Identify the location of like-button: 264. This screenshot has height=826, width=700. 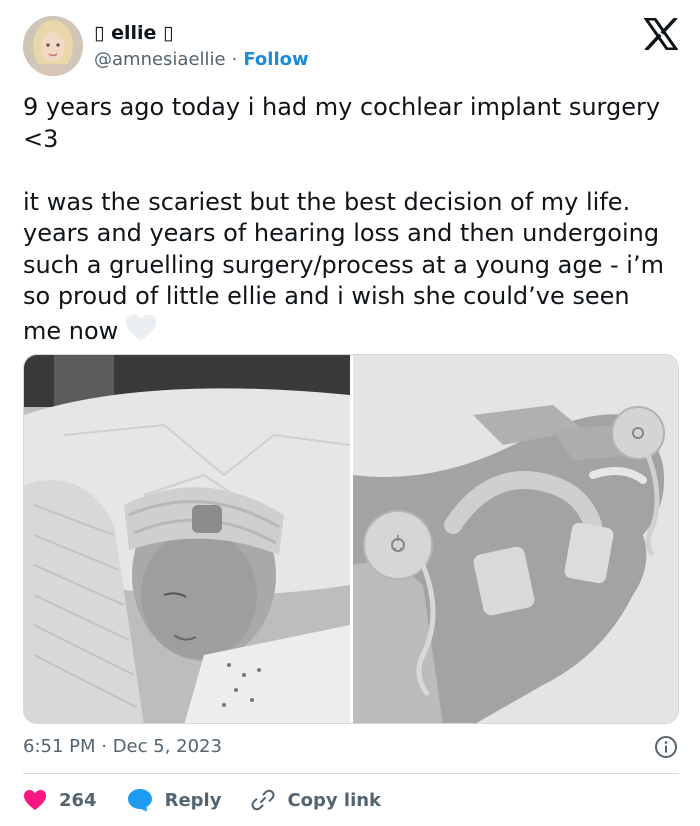
(60, 800).